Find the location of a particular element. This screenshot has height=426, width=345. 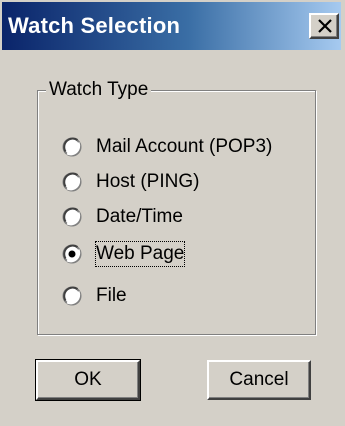

ok-button: OK is located at coordinates (88, 380).